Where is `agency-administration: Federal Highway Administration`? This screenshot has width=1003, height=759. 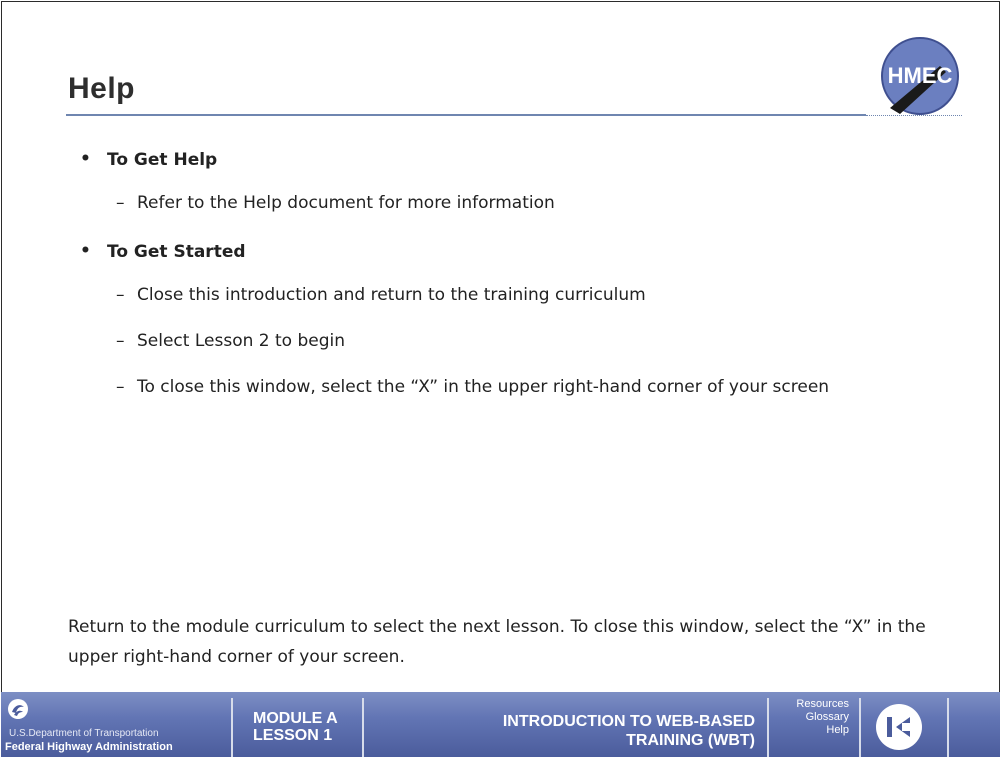
agency-administration: Federal Highway Administration is located at coordinates (89, 747).